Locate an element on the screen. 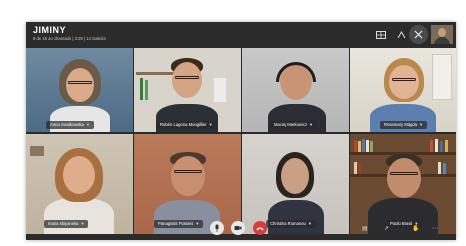 This screenshot has height=246, width=466. raise-hand-icon: ✋ is located at coordinates (415, 228).